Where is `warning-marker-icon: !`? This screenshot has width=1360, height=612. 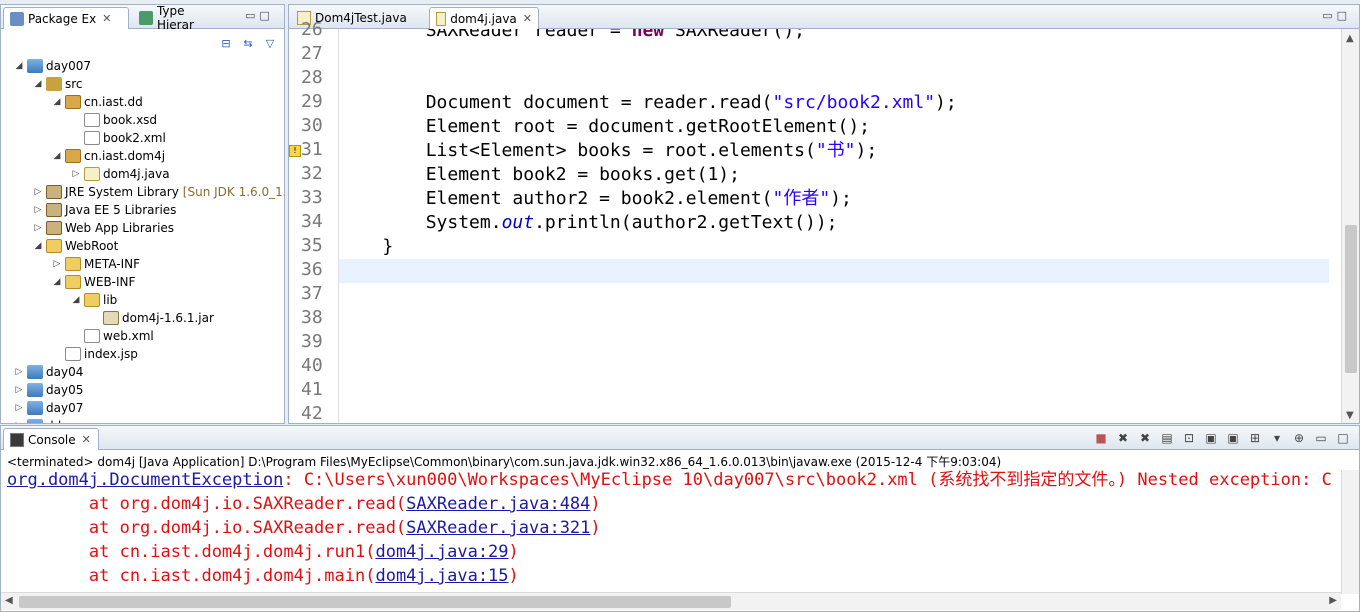 warning-marker-icon: ! is located at coordinates (295, 151).